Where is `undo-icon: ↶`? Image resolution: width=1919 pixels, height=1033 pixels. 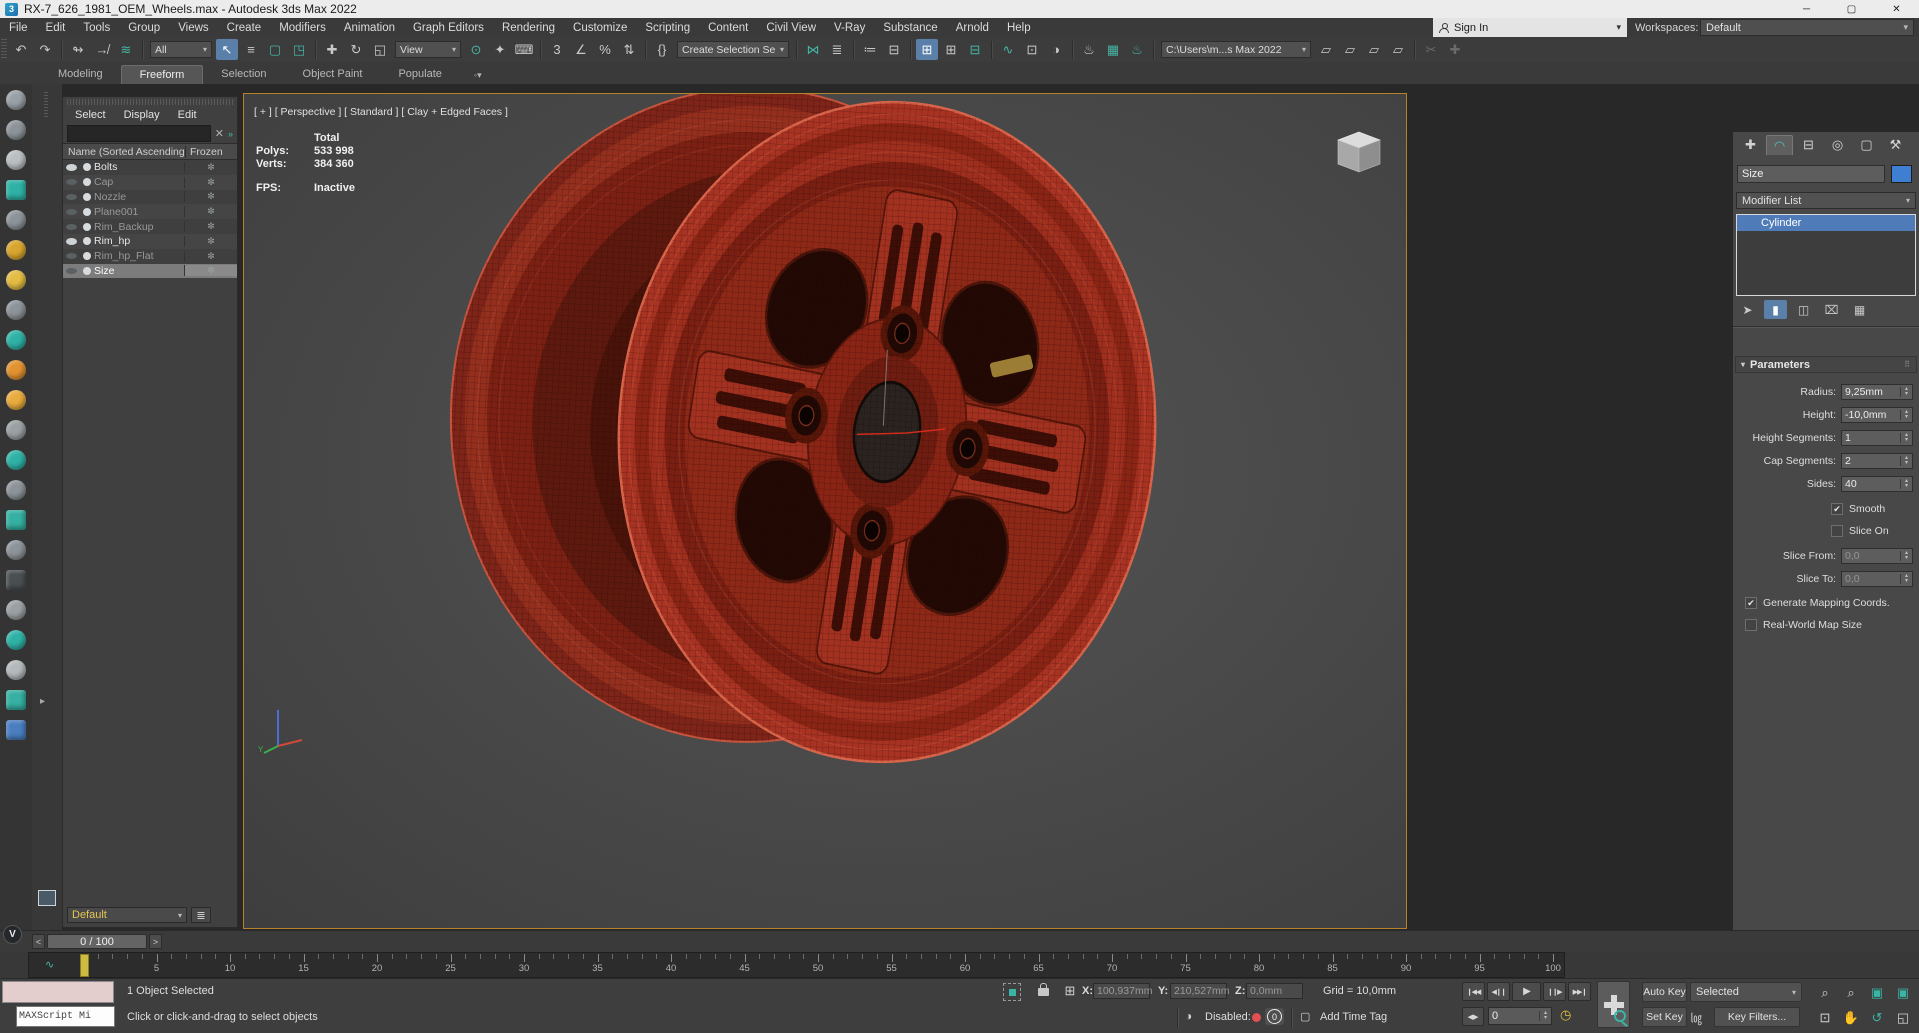 undo-icon: ↶ is located at coordinates (21, 49).